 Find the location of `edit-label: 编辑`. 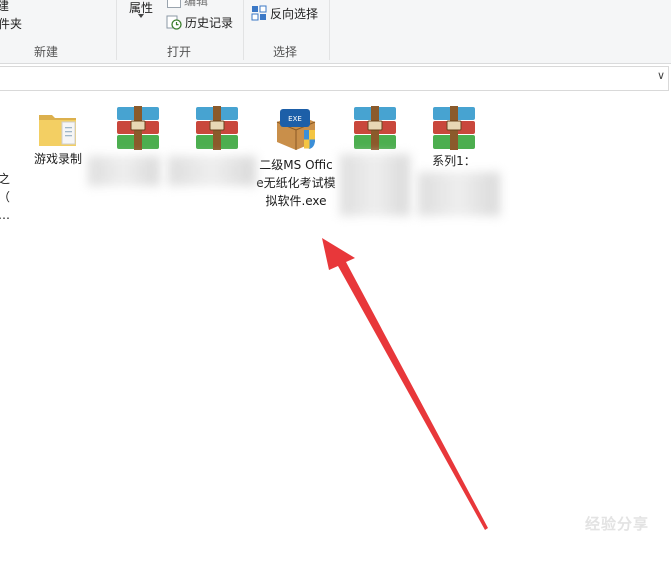

edit-label: 编辑 is located at coordinates (196, 4).